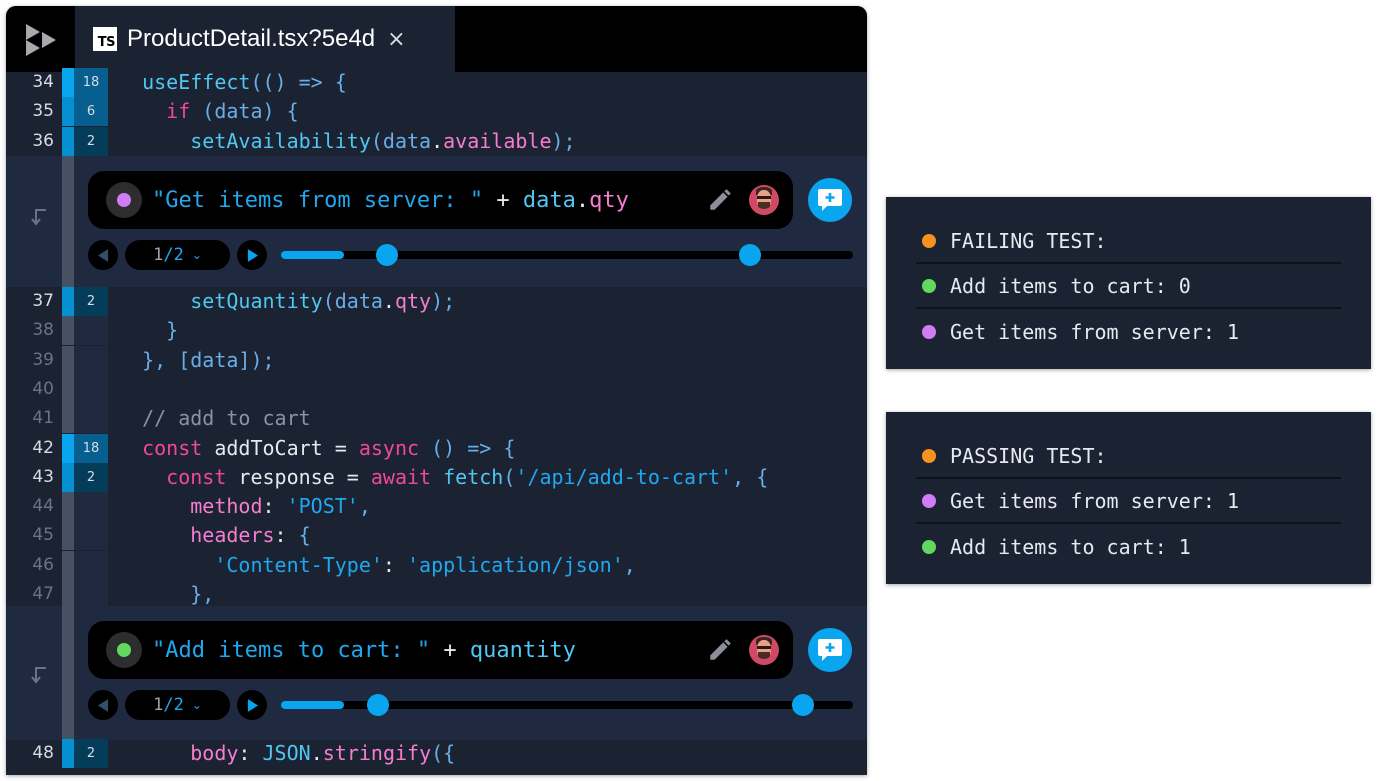 The width and height of the screenshot is (1377, 781). I want to click on code-token: method, so click(190, 506).